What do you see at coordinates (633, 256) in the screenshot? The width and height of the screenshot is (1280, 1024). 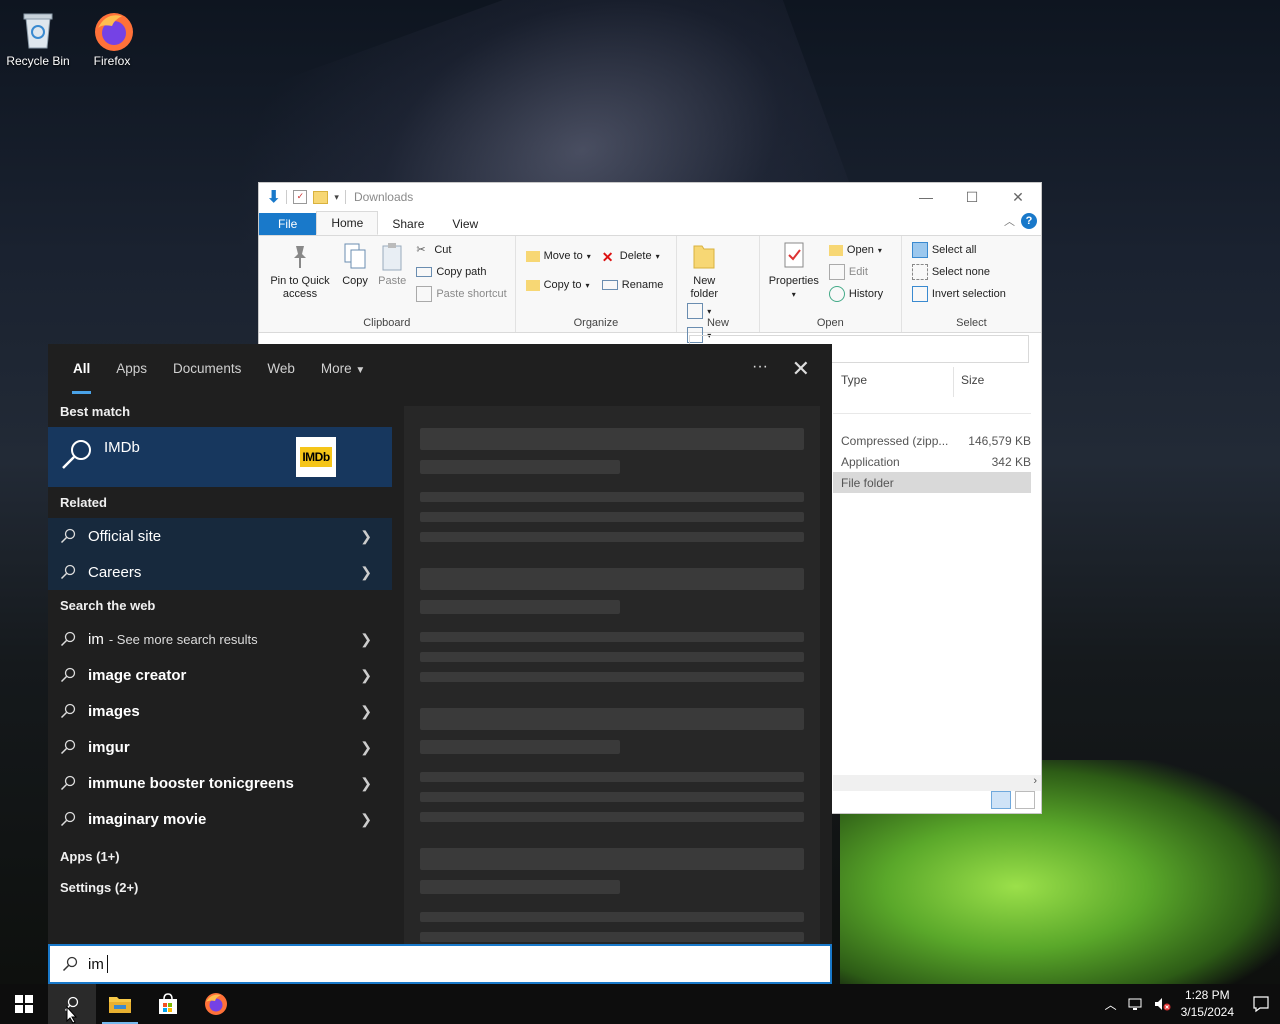 I see `delete-button: ✕ Delete ▾` at bounding box center [633, 256].